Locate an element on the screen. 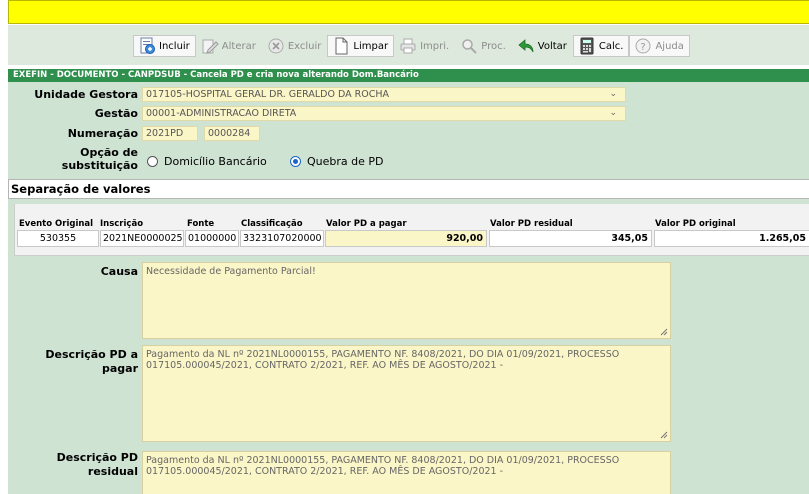 This screenshot has height=494, width=809. descricao-residual-label-2: residual is located at coordinates (112, 471).